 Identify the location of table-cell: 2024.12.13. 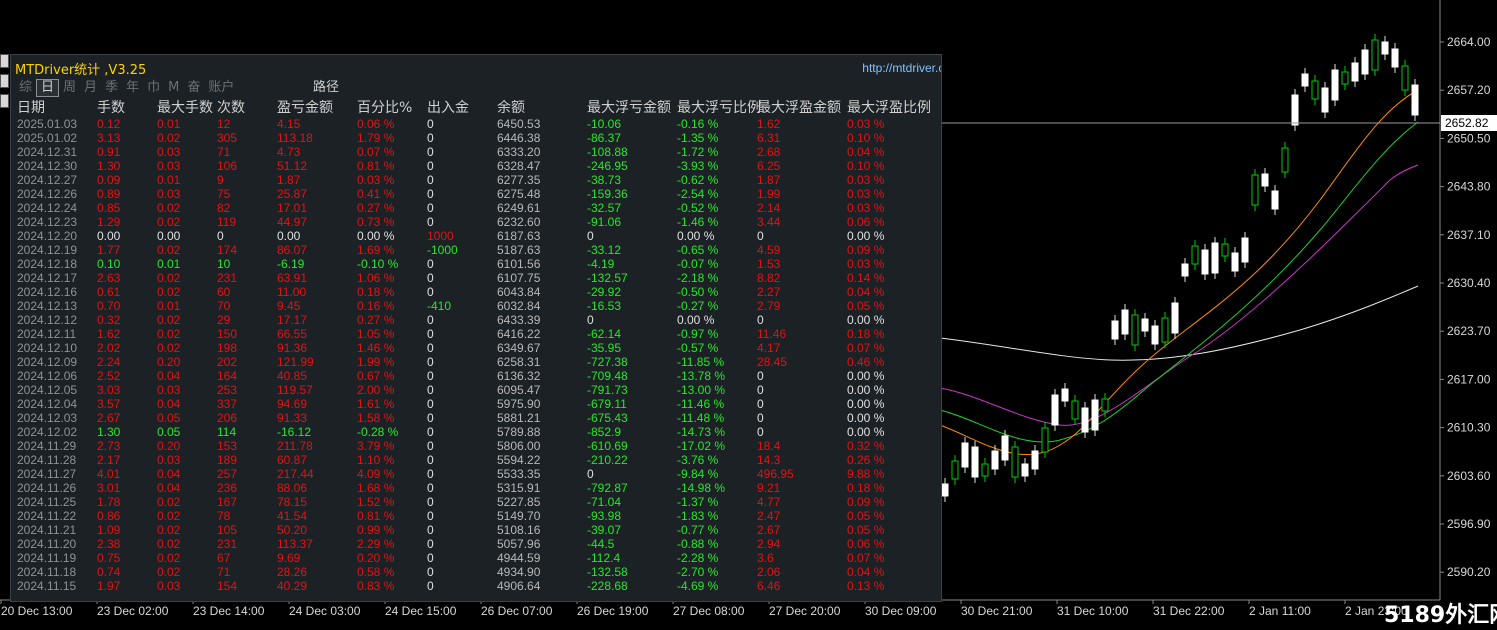
(47, 306).